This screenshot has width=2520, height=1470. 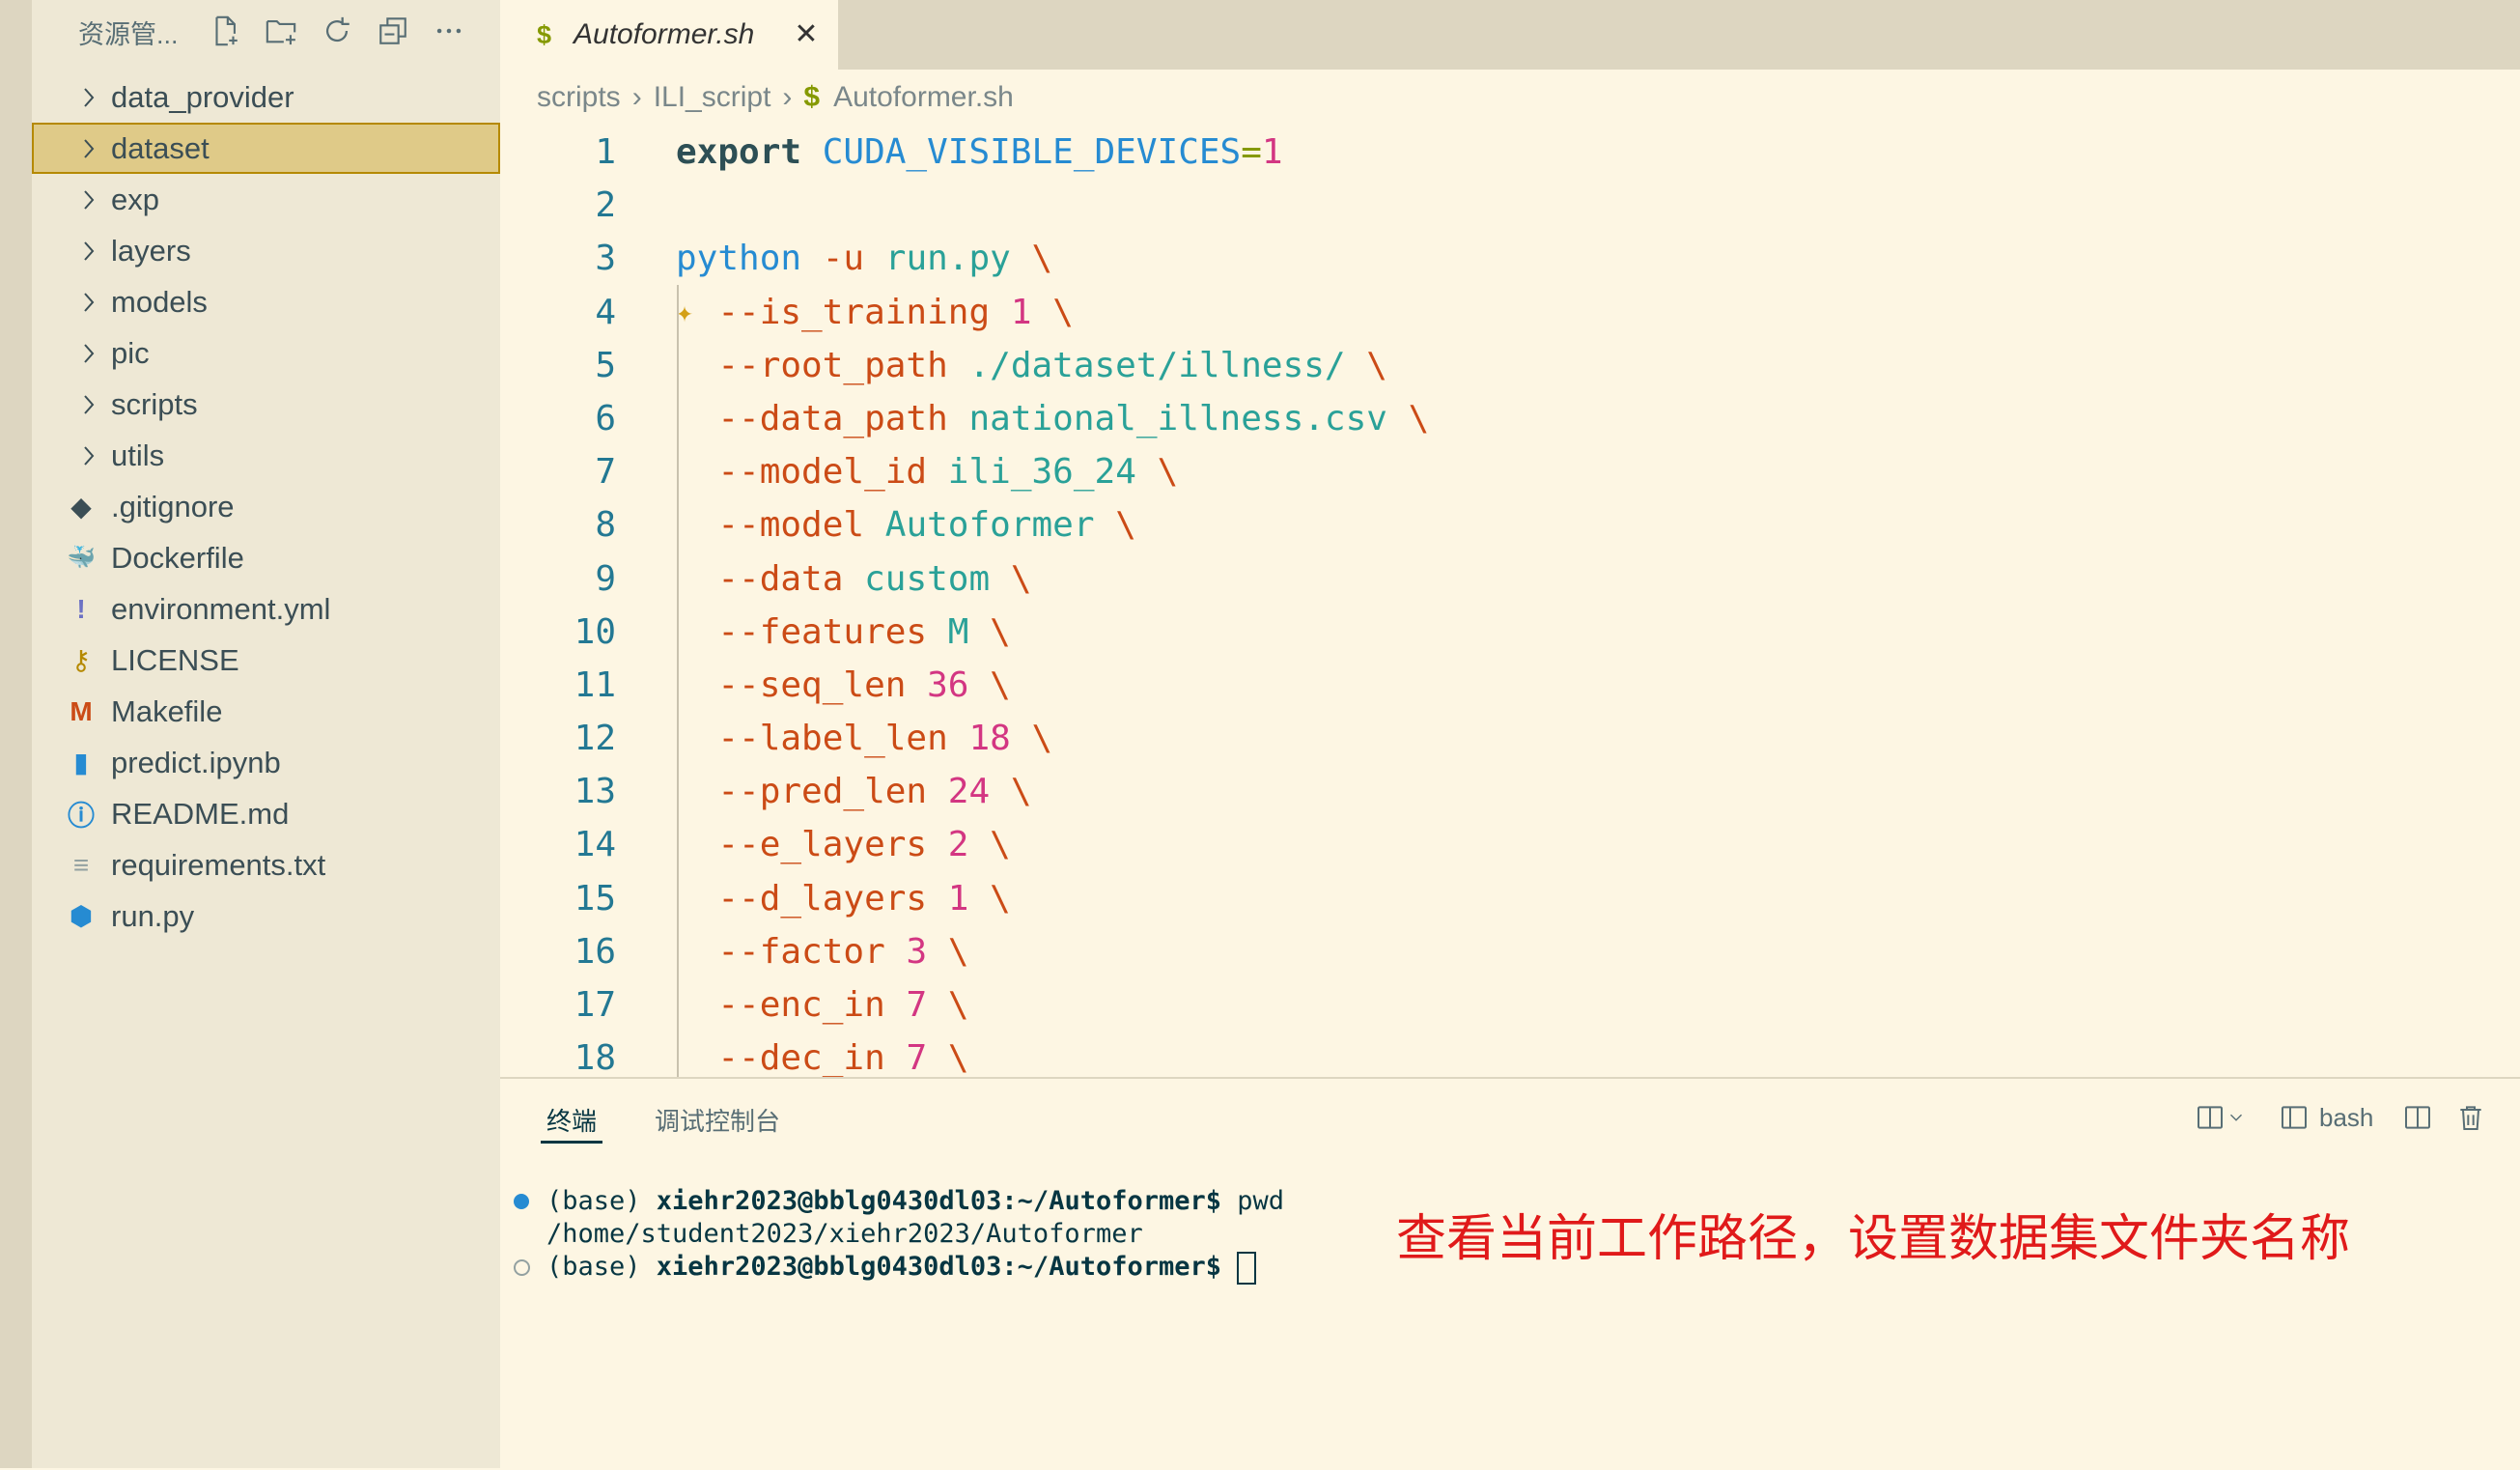 I want to click on code-text: --label_len 18 \, so click(x=864, y=738).